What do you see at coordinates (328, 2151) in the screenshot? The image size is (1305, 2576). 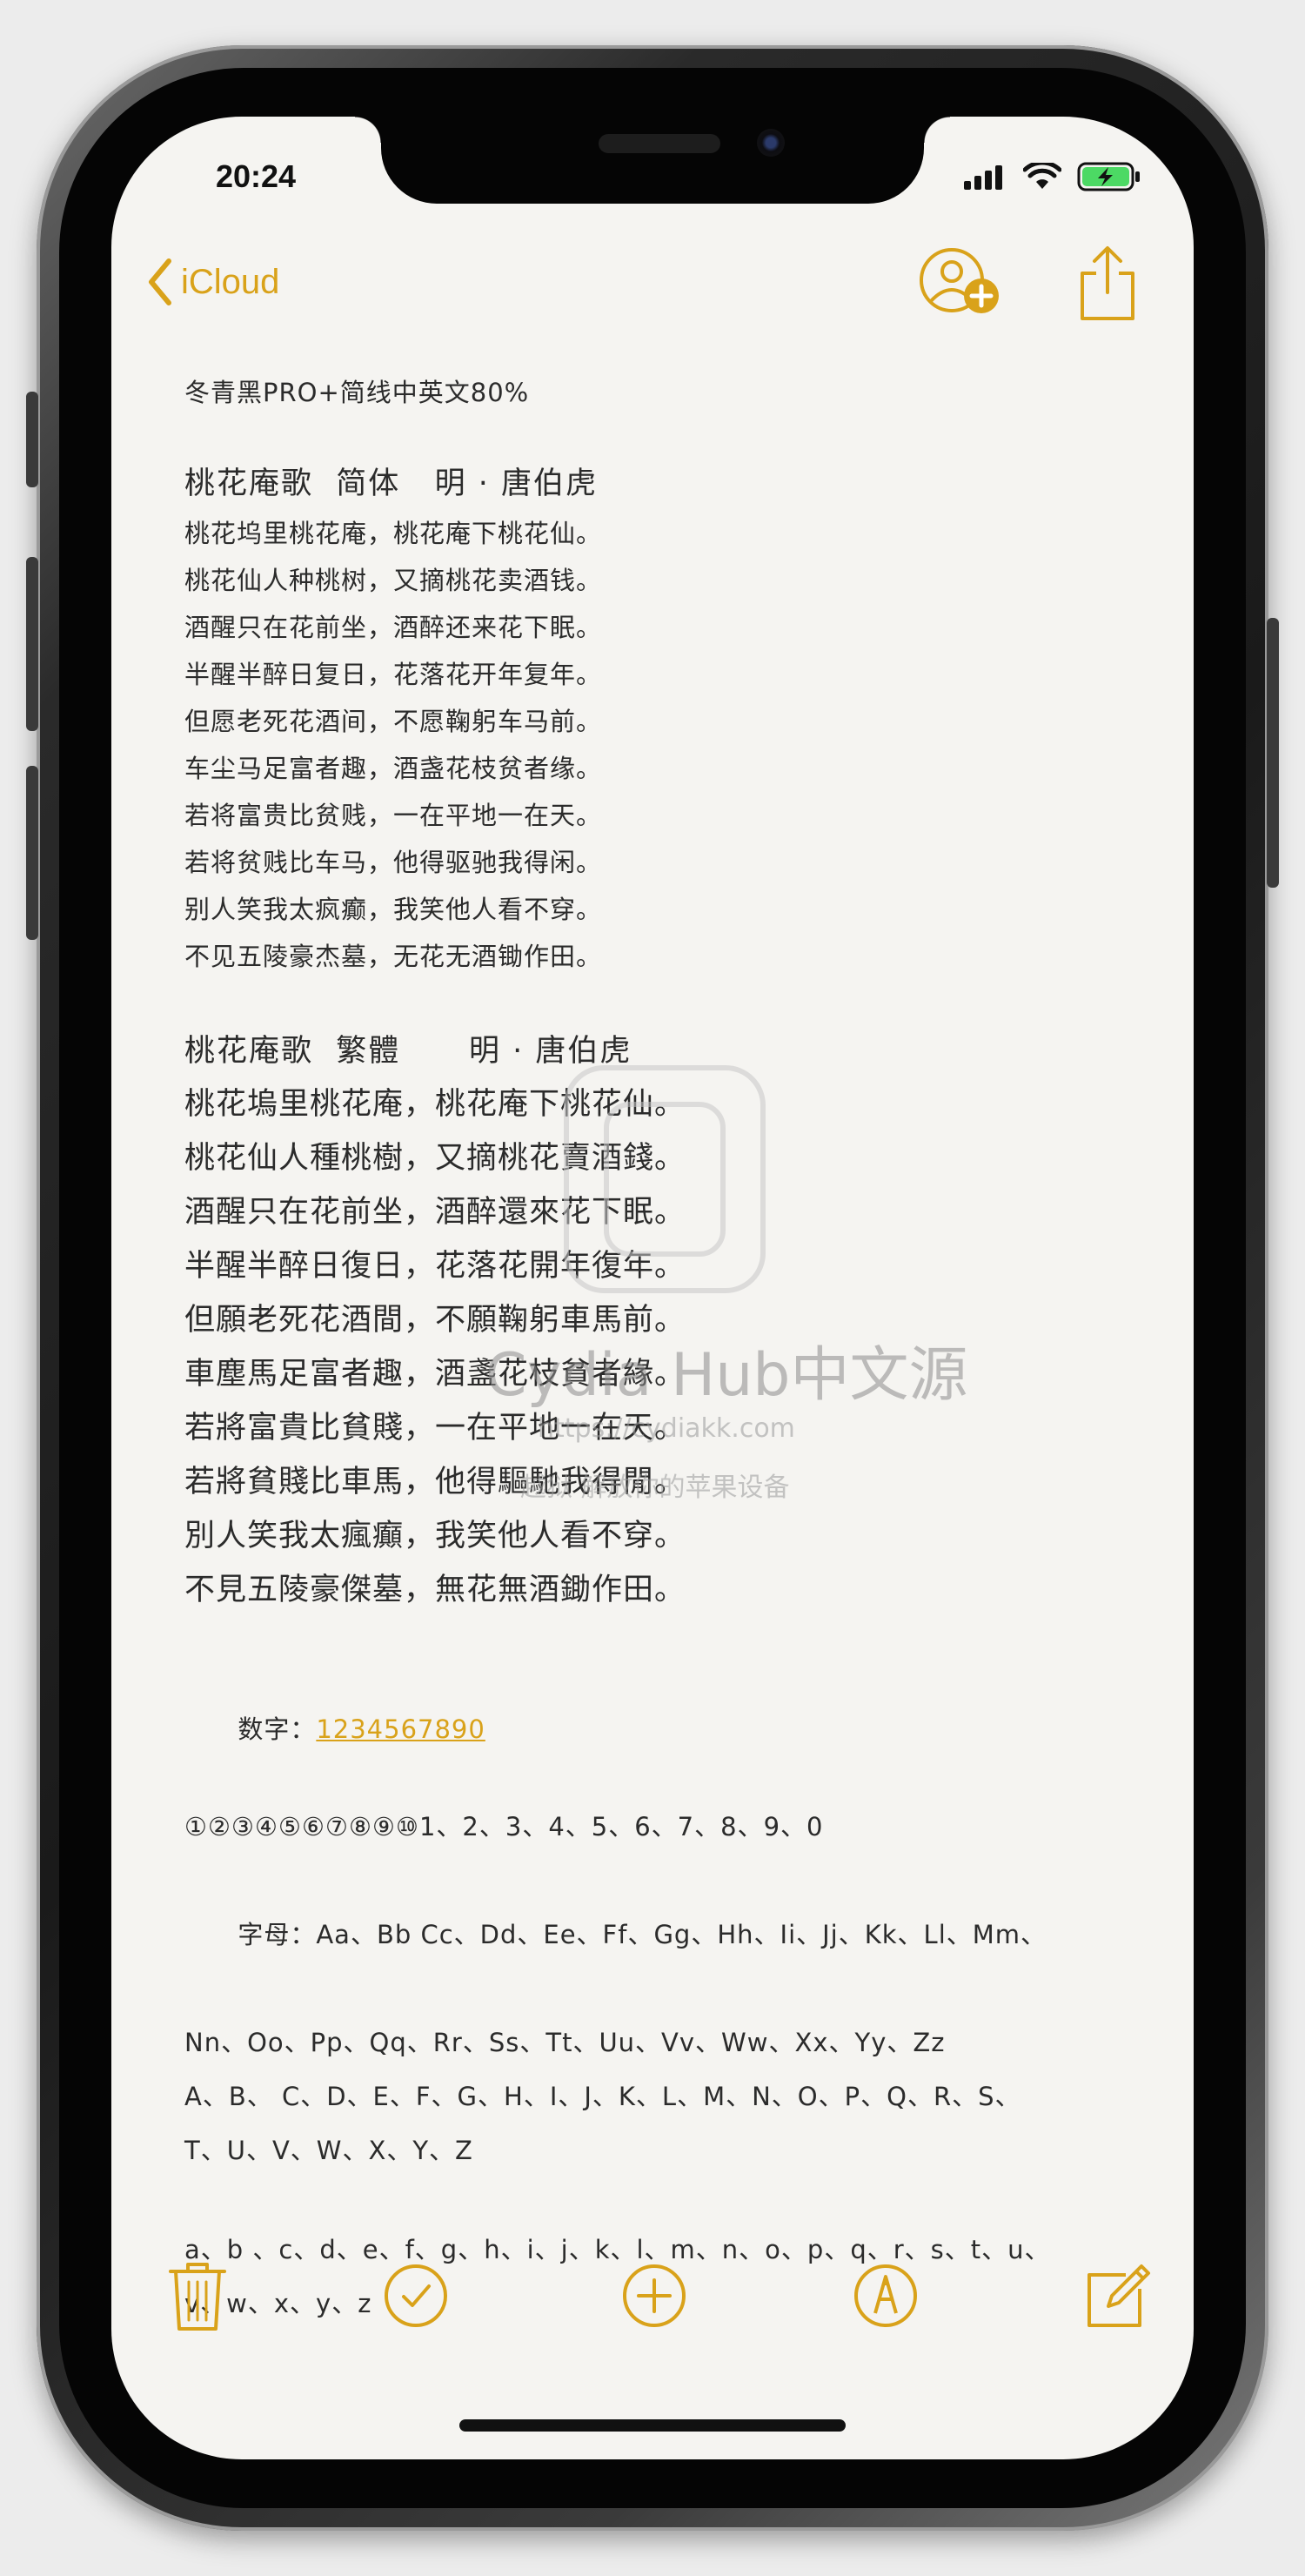 I see `uppercase-2: T、U、V、W、X、Y、Z` at bounding box center [328, 2151].